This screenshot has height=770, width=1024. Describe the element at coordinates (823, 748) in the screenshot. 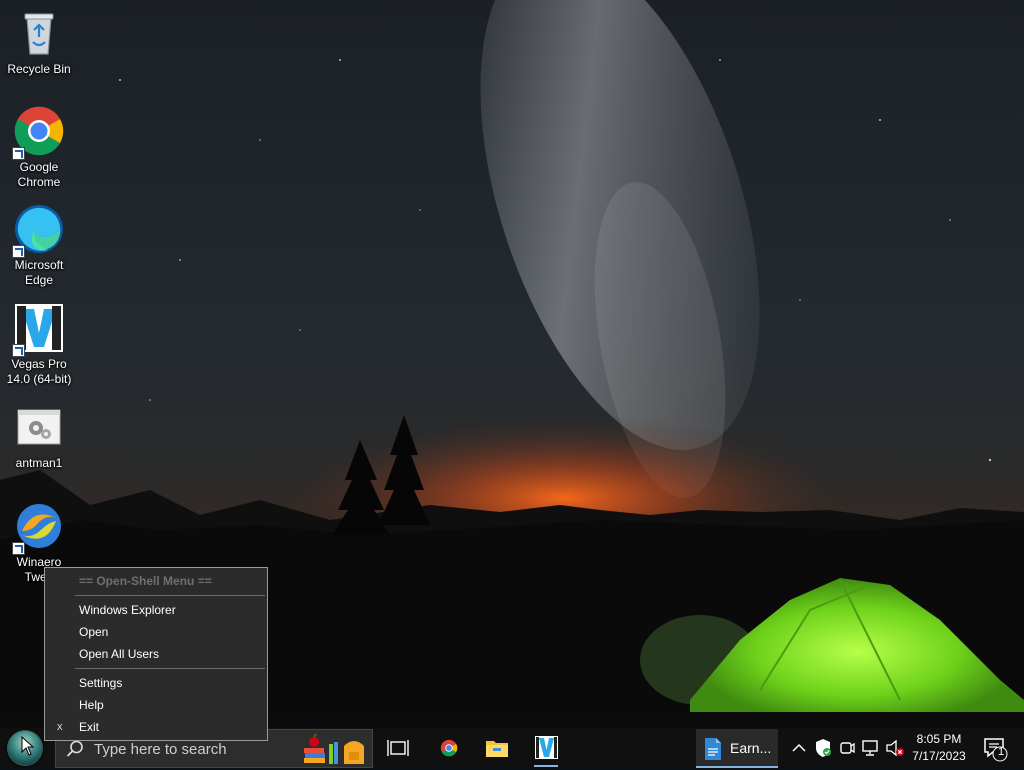

I see `security-shield-icon` at that location.